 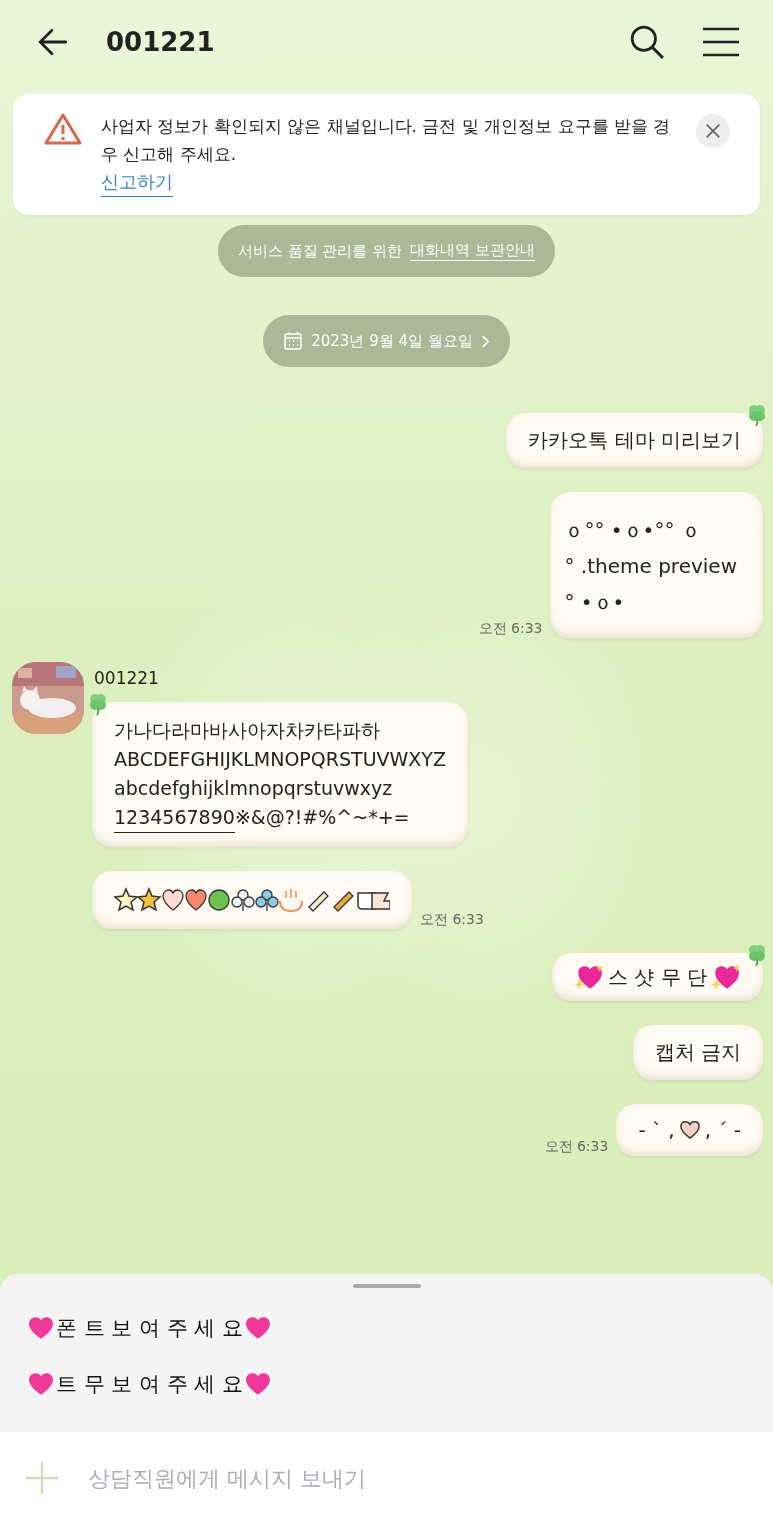 What do you see at coordinates (253, 788) in the screenshot?
I see `message-text: abcdefghijklmnopqrstuvwxyz` at bounding box center [253, 788].